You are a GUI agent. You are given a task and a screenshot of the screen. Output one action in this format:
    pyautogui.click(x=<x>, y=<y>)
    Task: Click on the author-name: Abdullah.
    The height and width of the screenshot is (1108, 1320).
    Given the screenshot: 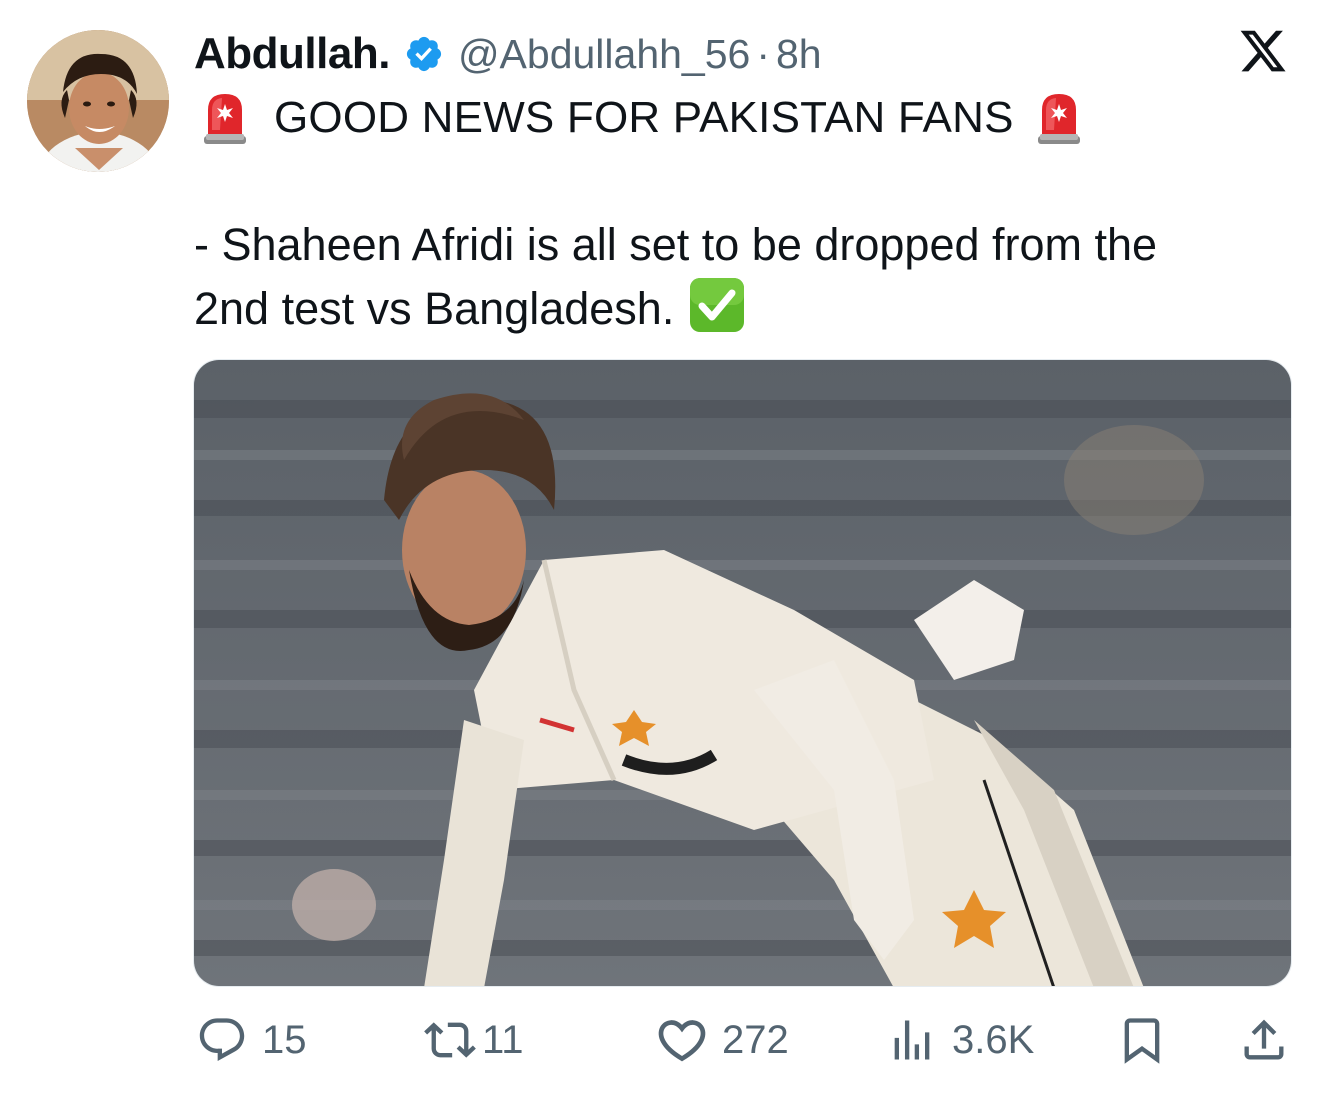 What is the action you would take?
    pyautogui.click(x=292, y=54)
    